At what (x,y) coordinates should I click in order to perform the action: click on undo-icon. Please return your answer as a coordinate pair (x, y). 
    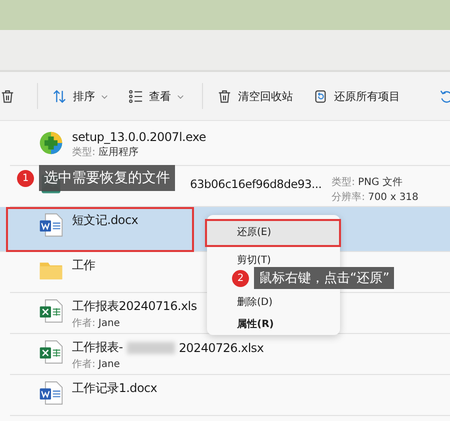
    Looking at the image, I should click on (444, 96).